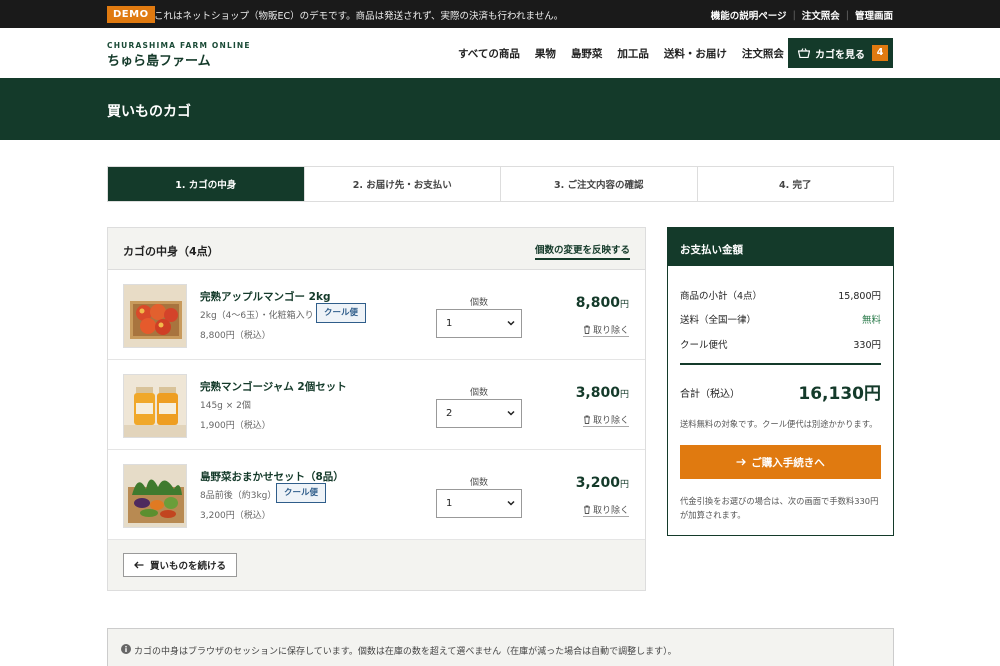 The width and height of the screenshot is (1000, 666). I want to click on cool-fee-row: クール便代 330円, so click(780, 344).